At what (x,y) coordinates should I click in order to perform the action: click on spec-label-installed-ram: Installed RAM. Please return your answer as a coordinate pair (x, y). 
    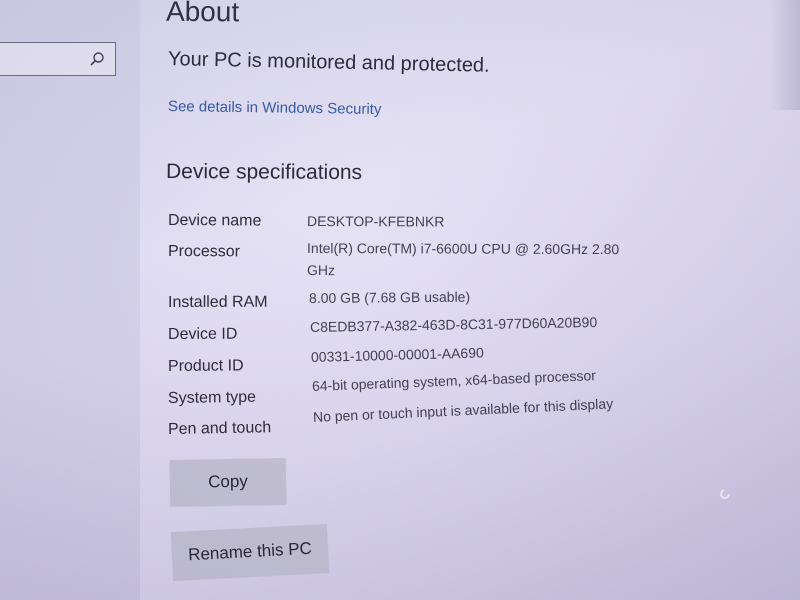
    Looking at the image, I should click on (217, 302).